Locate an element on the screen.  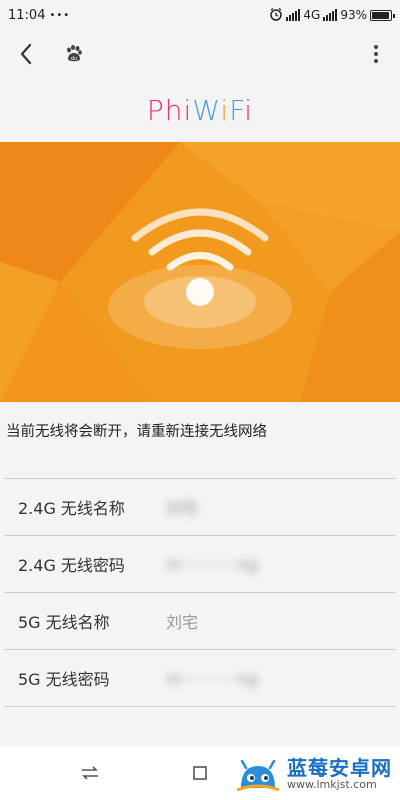
logo-part-4: F is located at coordinates (237, 110).